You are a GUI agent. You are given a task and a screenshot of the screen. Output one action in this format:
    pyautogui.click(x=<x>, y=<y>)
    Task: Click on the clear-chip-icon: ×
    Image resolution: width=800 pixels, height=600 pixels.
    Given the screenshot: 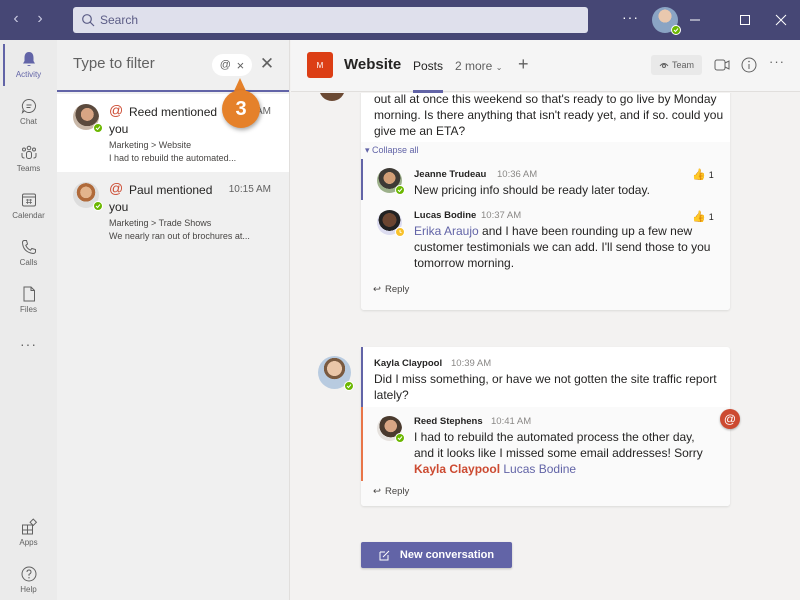 What is the action you would take?
    pyautogui.click(x=241, y=65)
    